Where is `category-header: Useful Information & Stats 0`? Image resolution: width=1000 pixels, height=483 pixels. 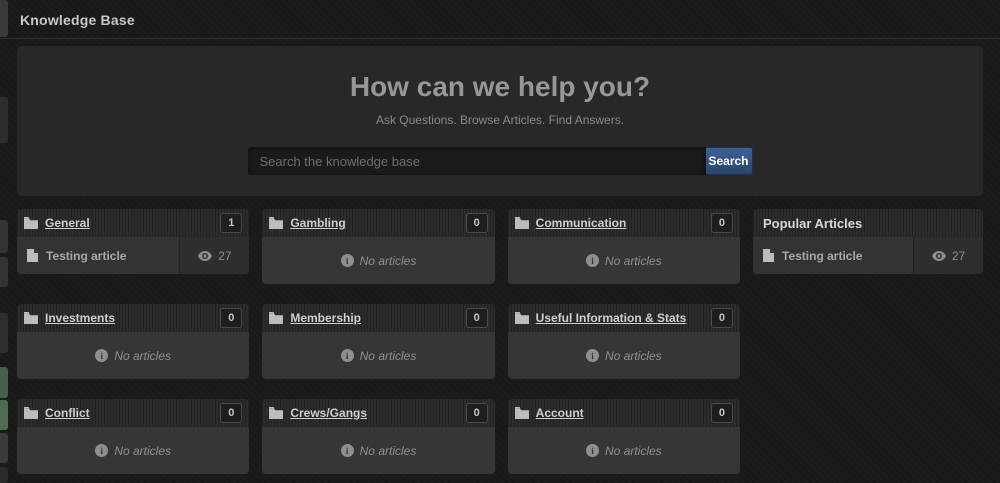 category-header: Useful Information & Stats 0 is located at coordinates (623, 318).